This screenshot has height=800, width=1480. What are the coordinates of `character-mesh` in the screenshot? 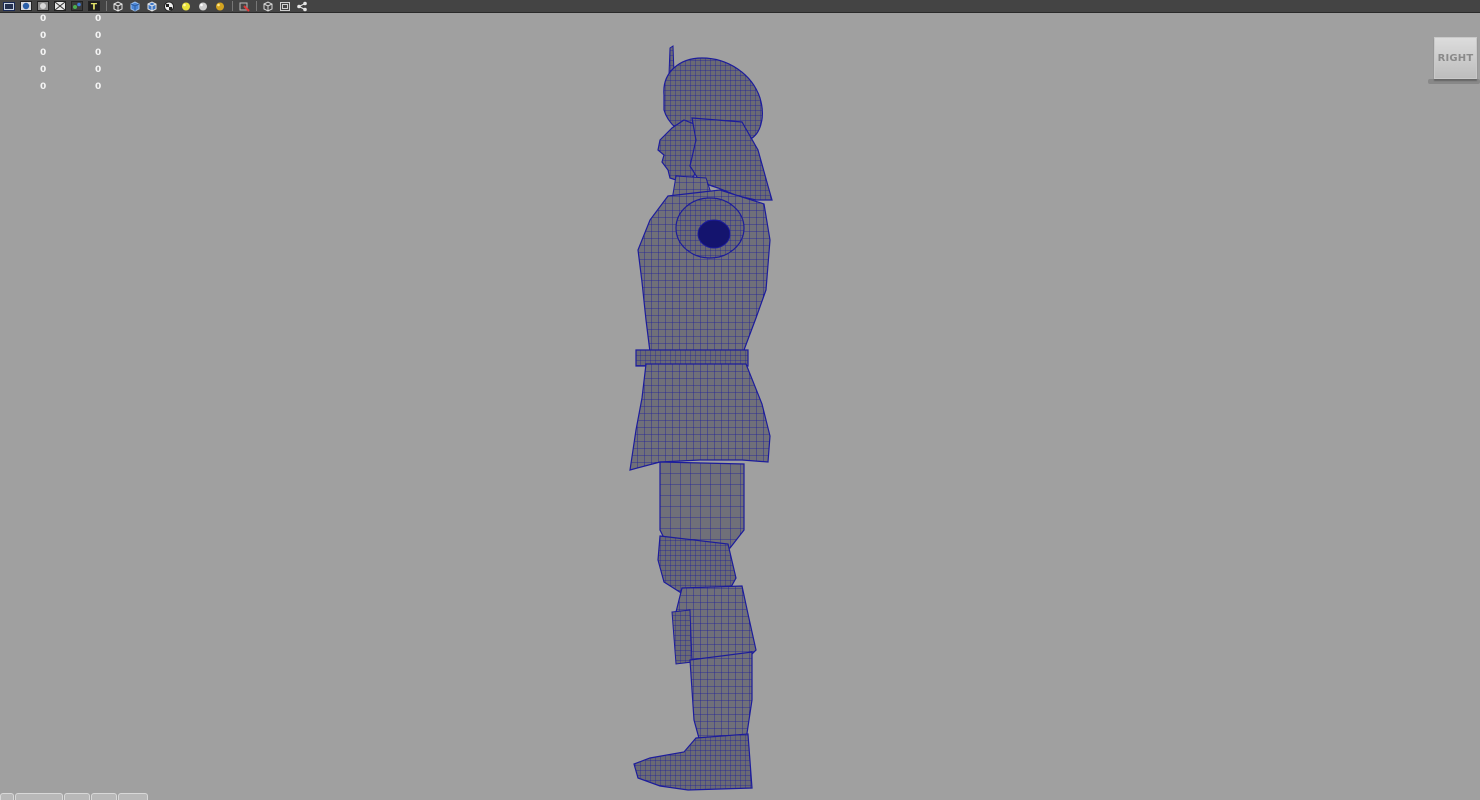 It's located at (700, 417).